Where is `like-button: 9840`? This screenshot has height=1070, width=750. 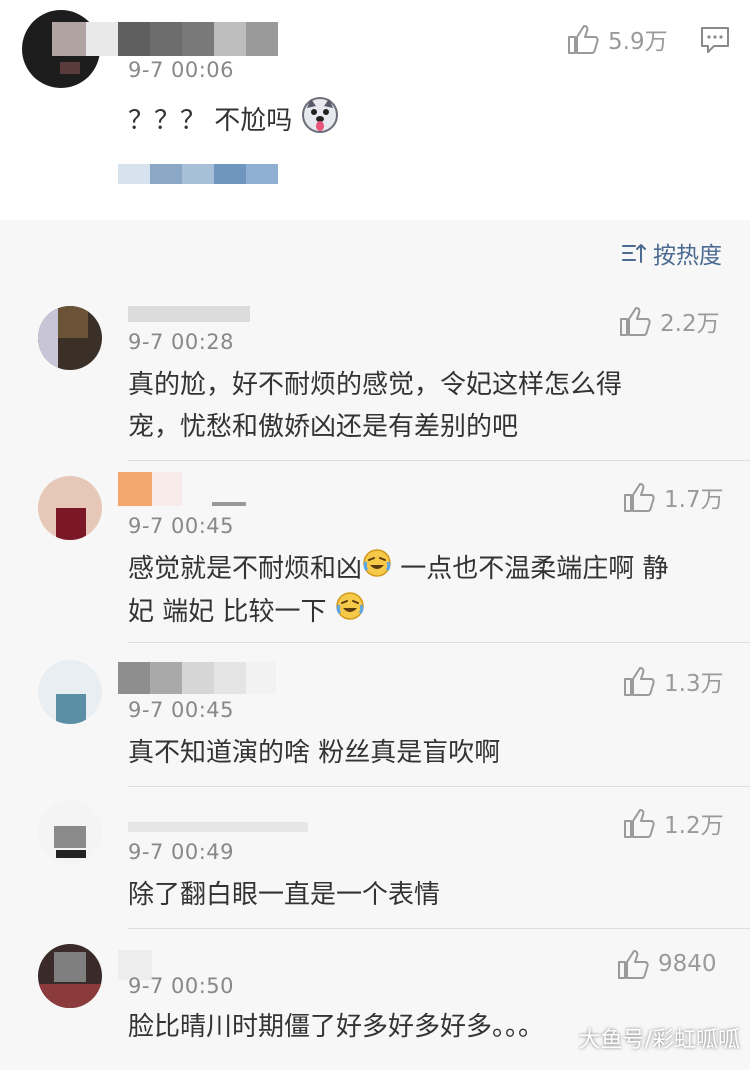
like-button: 9840 is located at coordinates (666, 964).